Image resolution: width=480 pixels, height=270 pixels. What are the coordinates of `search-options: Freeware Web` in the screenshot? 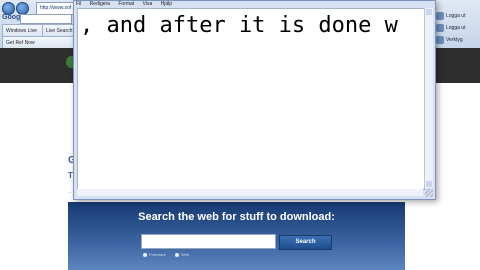 It's located at (170, 254).